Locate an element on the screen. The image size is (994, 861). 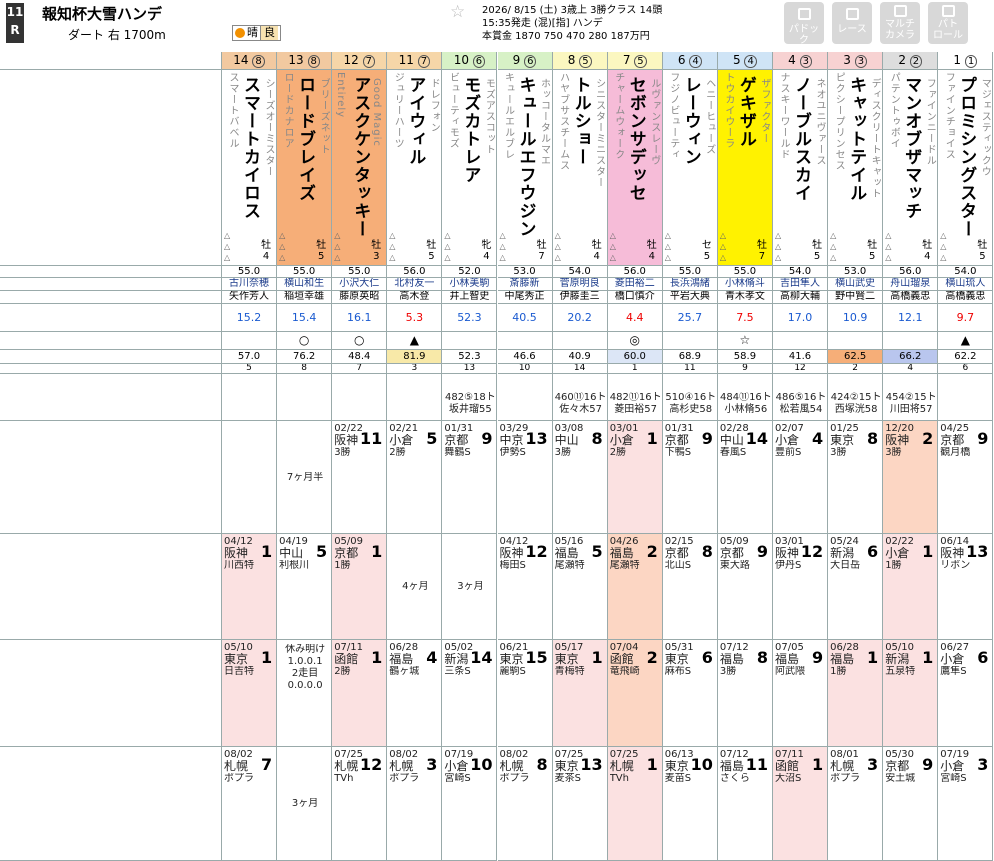
horse-name-cell: Entirely アスクケンタッキー Good Magic △ △ △ 牡 3 is located at coordinates (360, 168).